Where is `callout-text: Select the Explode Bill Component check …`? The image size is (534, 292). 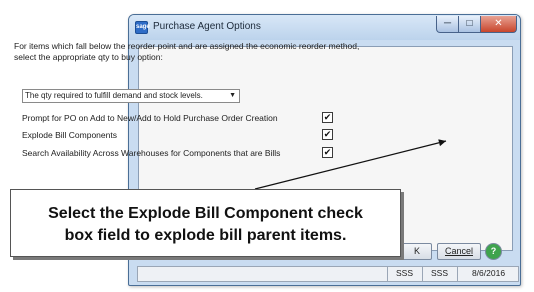 callout-text: Select the Explode Bill Component check … is located at coordinates (205, 225).